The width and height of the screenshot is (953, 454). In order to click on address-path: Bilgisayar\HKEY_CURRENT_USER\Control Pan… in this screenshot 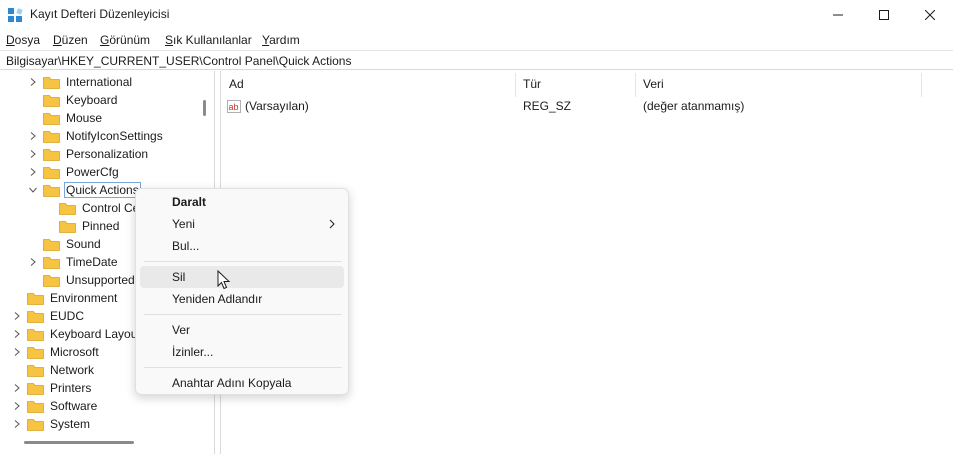, I will do `click(178, 61)`.